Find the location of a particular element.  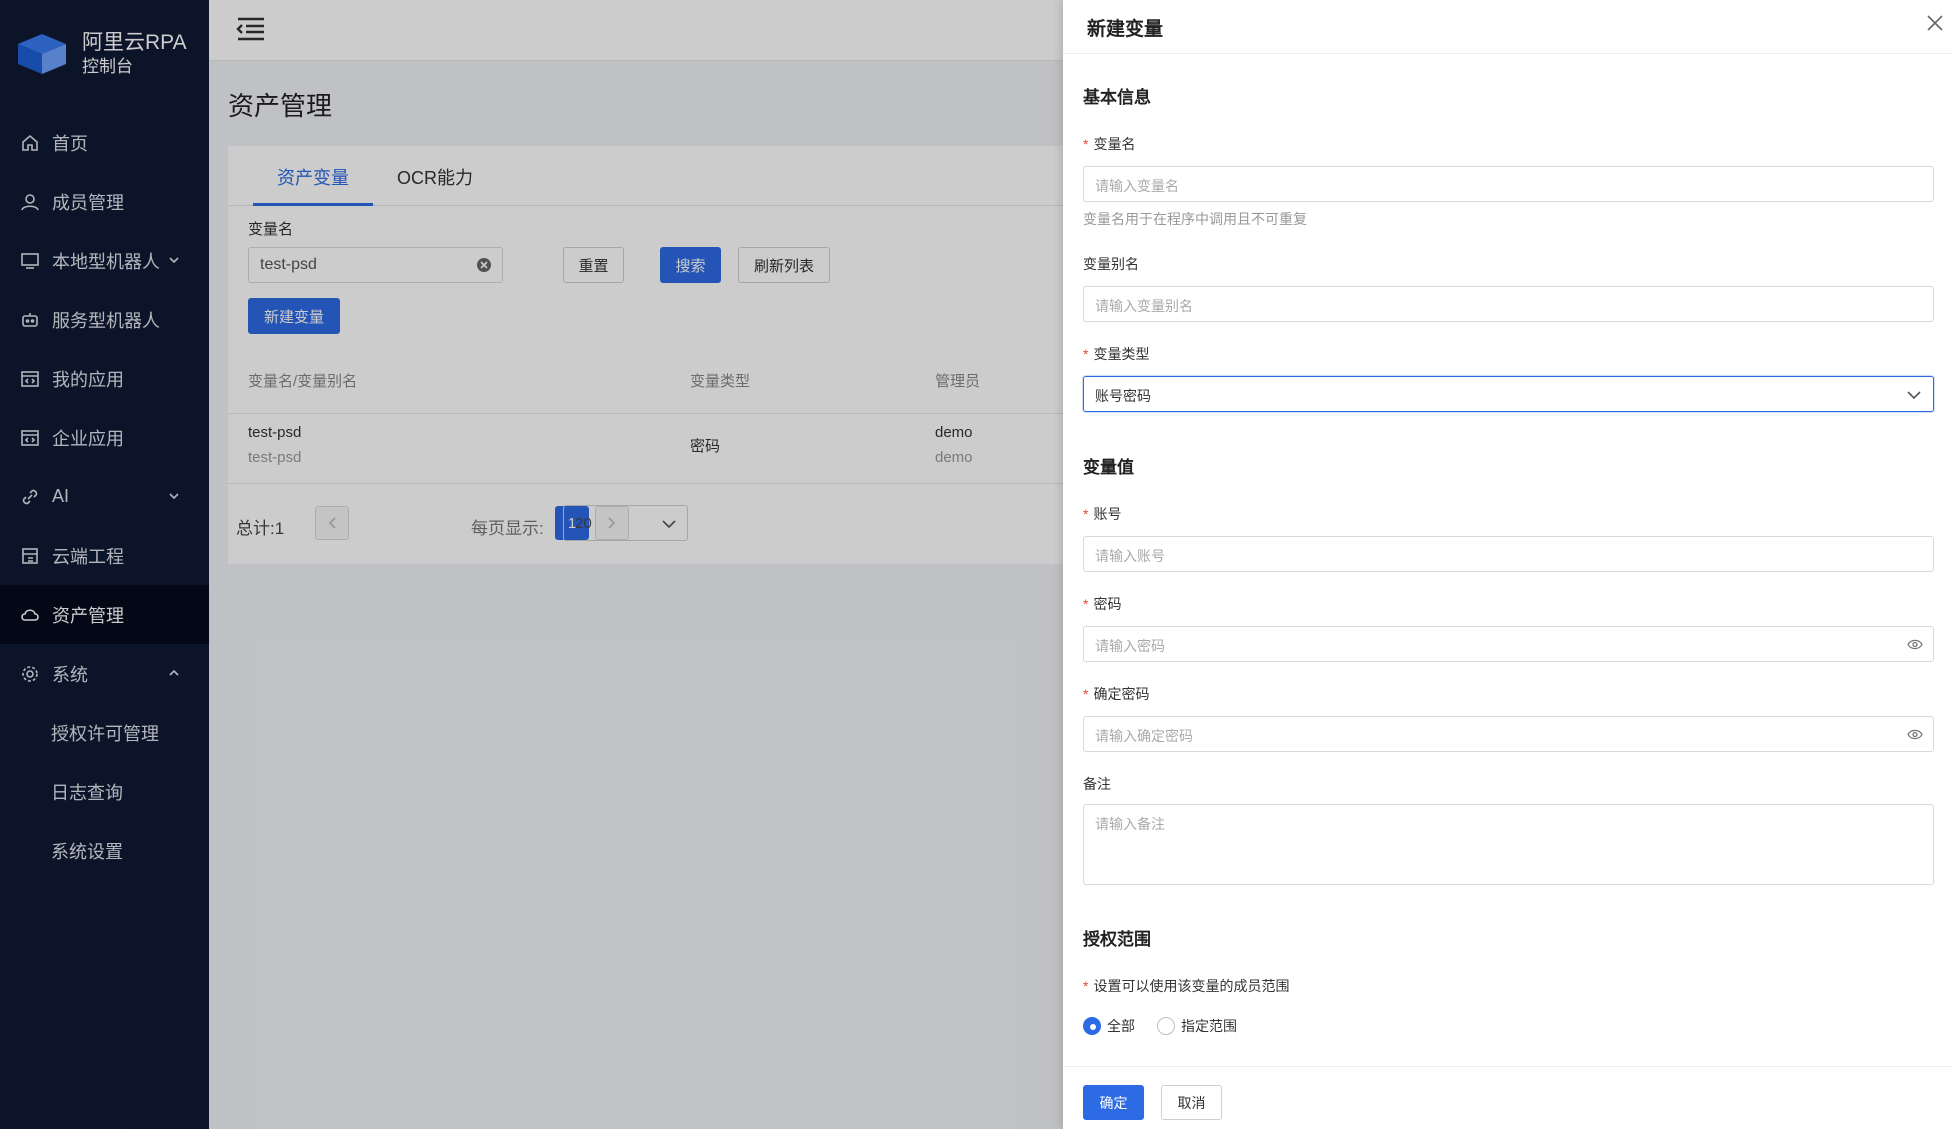

note-label: 备注 is located at coordinates (1097, 784).